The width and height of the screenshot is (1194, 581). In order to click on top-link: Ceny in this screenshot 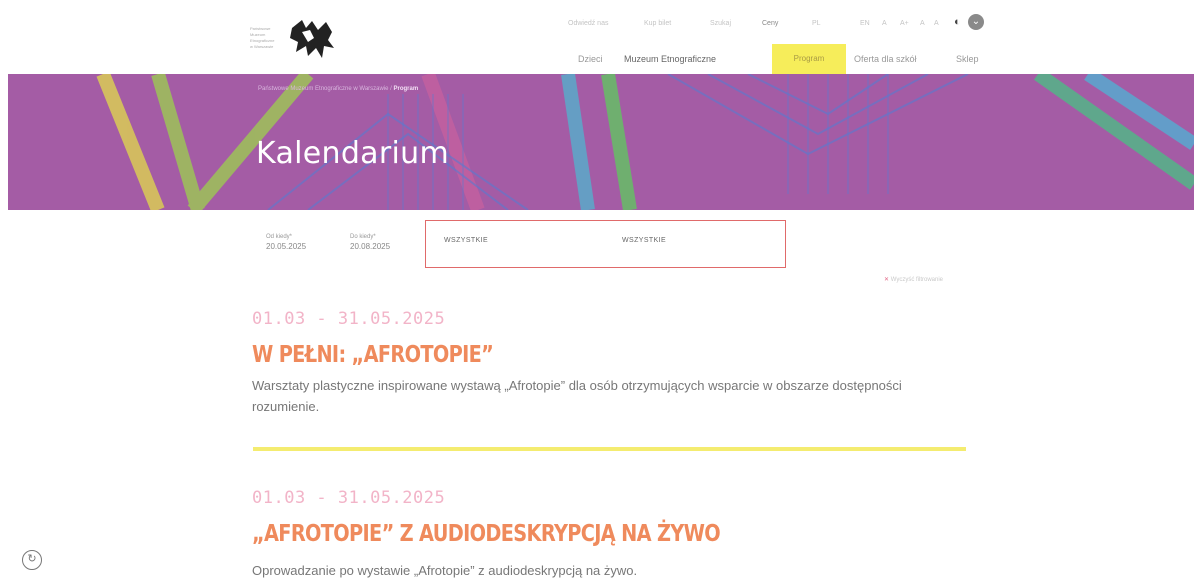, I will do `click(770, 23)`.